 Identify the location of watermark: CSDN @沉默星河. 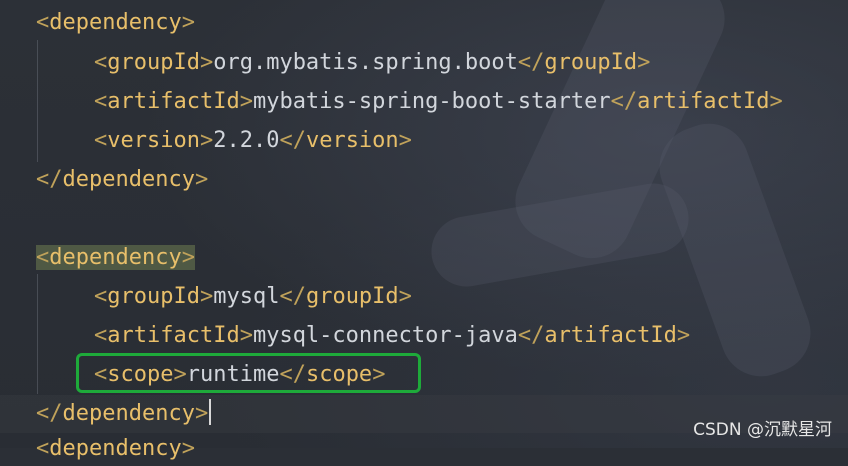
(762, 430).